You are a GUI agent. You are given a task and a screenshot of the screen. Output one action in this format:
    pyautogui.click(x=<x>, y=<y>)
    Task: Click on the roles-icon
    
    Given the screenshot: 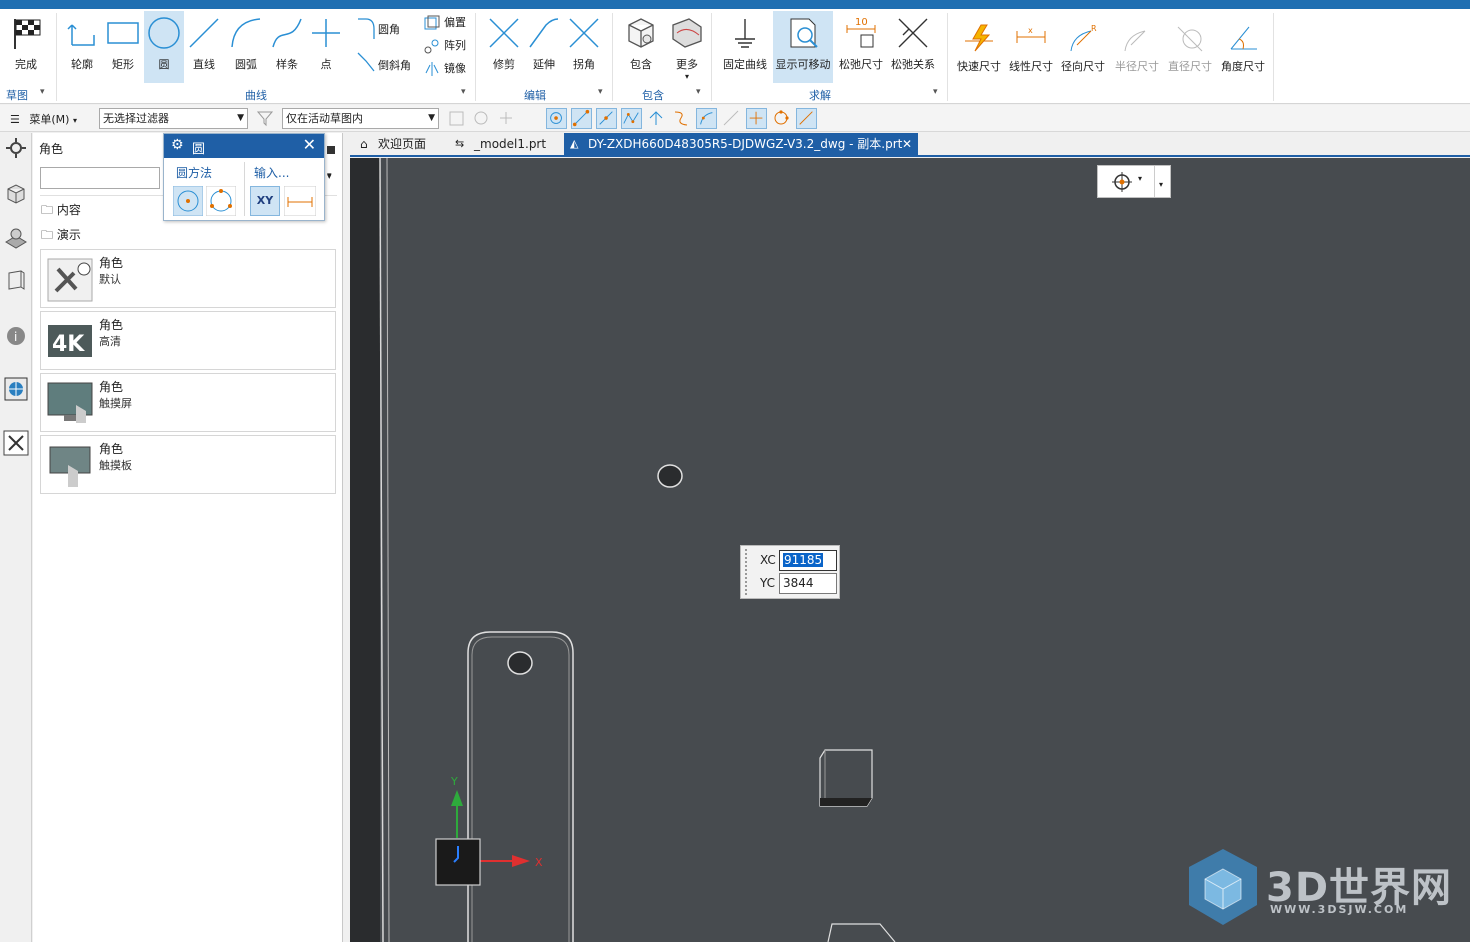 What is the action you would take?
    pyautogui.click(x=16, y=443)
    